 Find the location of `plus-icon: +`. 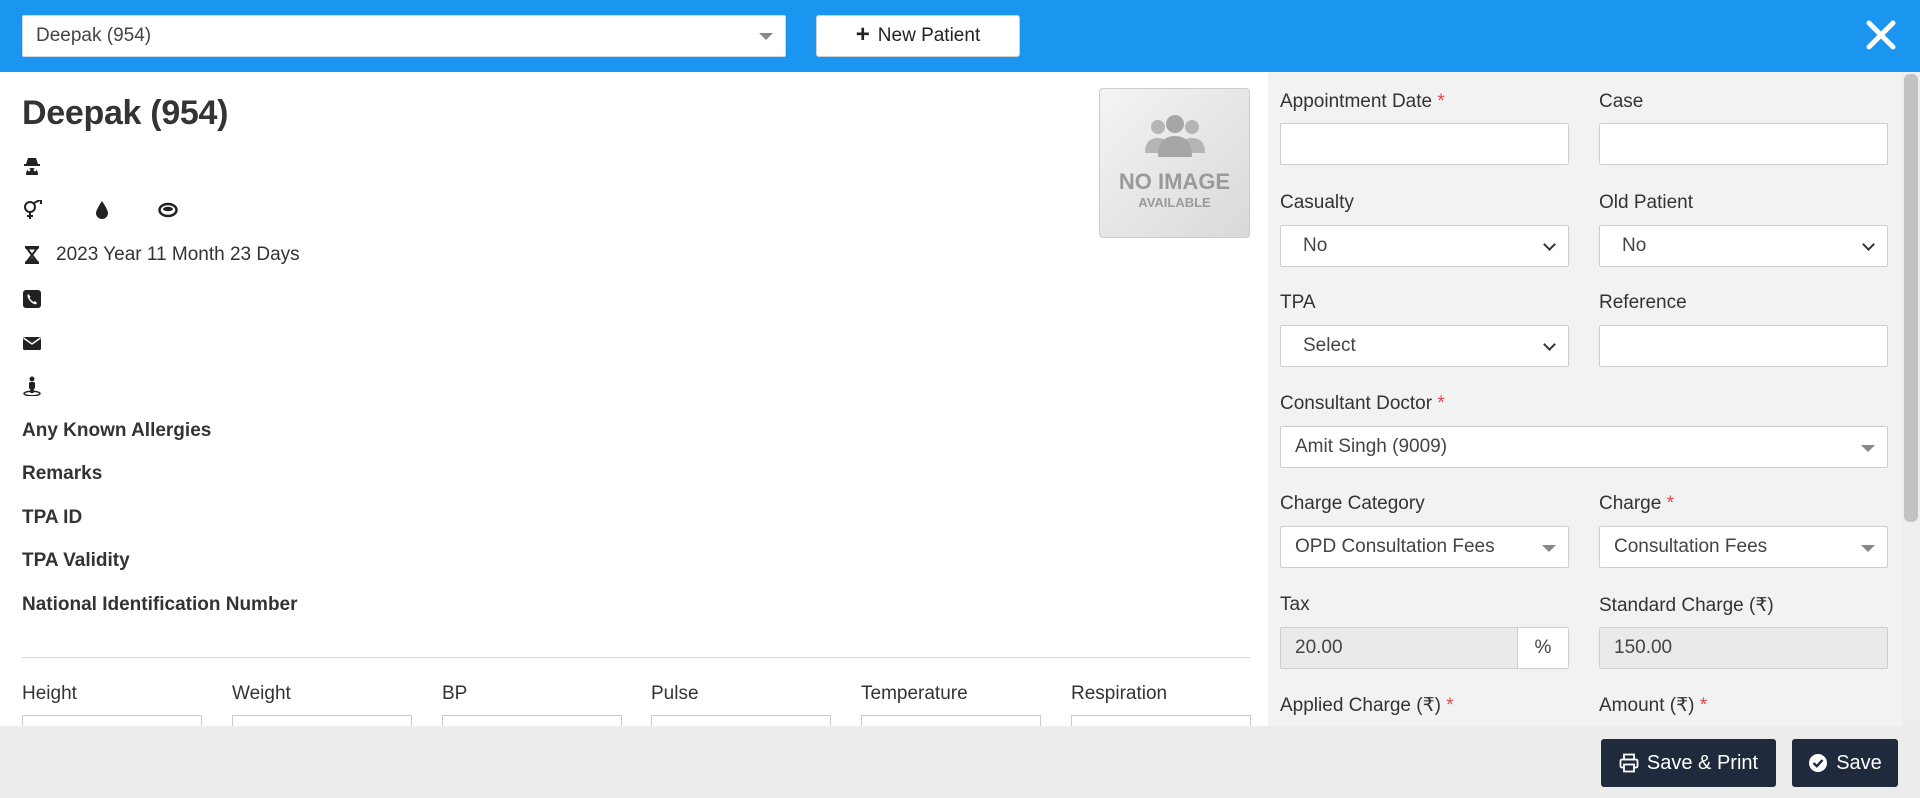

plus-icon: + is located at coordinates (862, 34).